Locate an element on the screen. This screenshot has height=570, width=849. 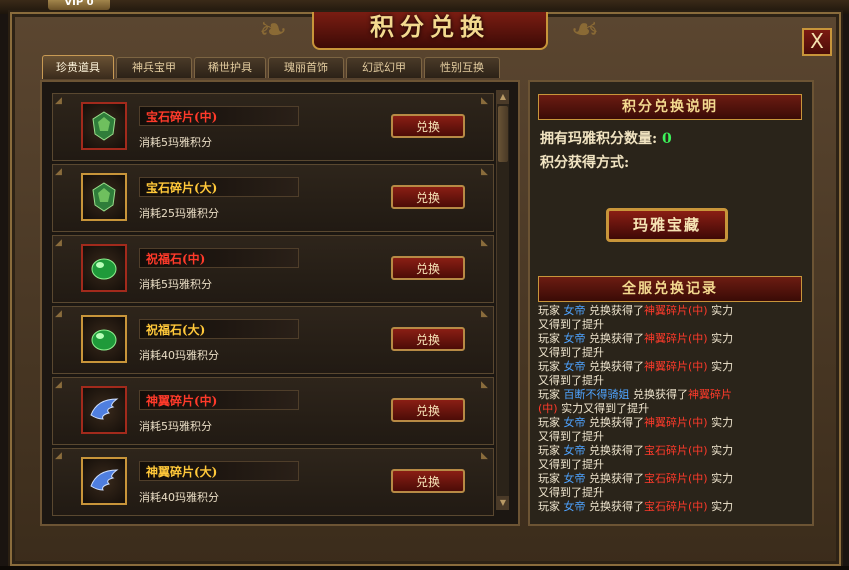
scroll-up-icon: ▲ is located at coordinates (503, 97).